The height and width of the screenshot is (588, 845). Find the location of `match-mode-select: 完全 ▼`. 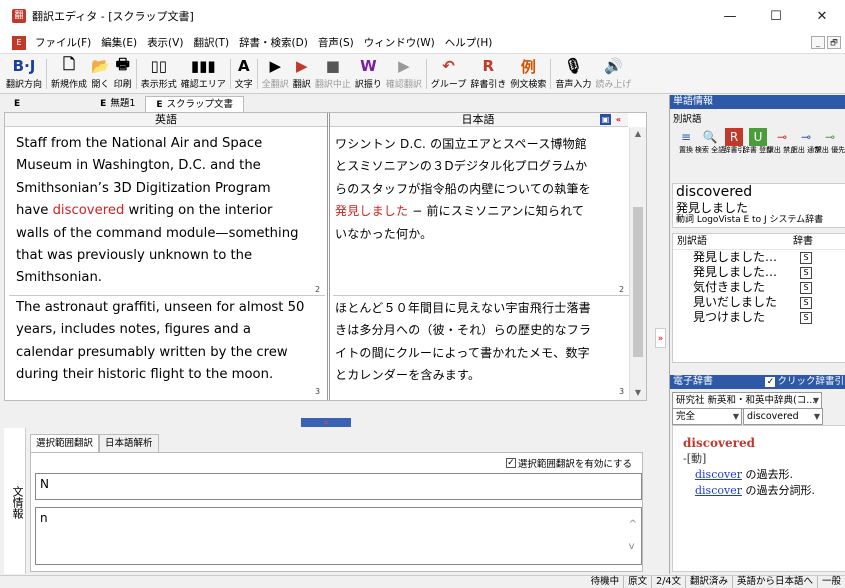

match-mode-select: 完全 ▼ is located at coordinates (707, 416).